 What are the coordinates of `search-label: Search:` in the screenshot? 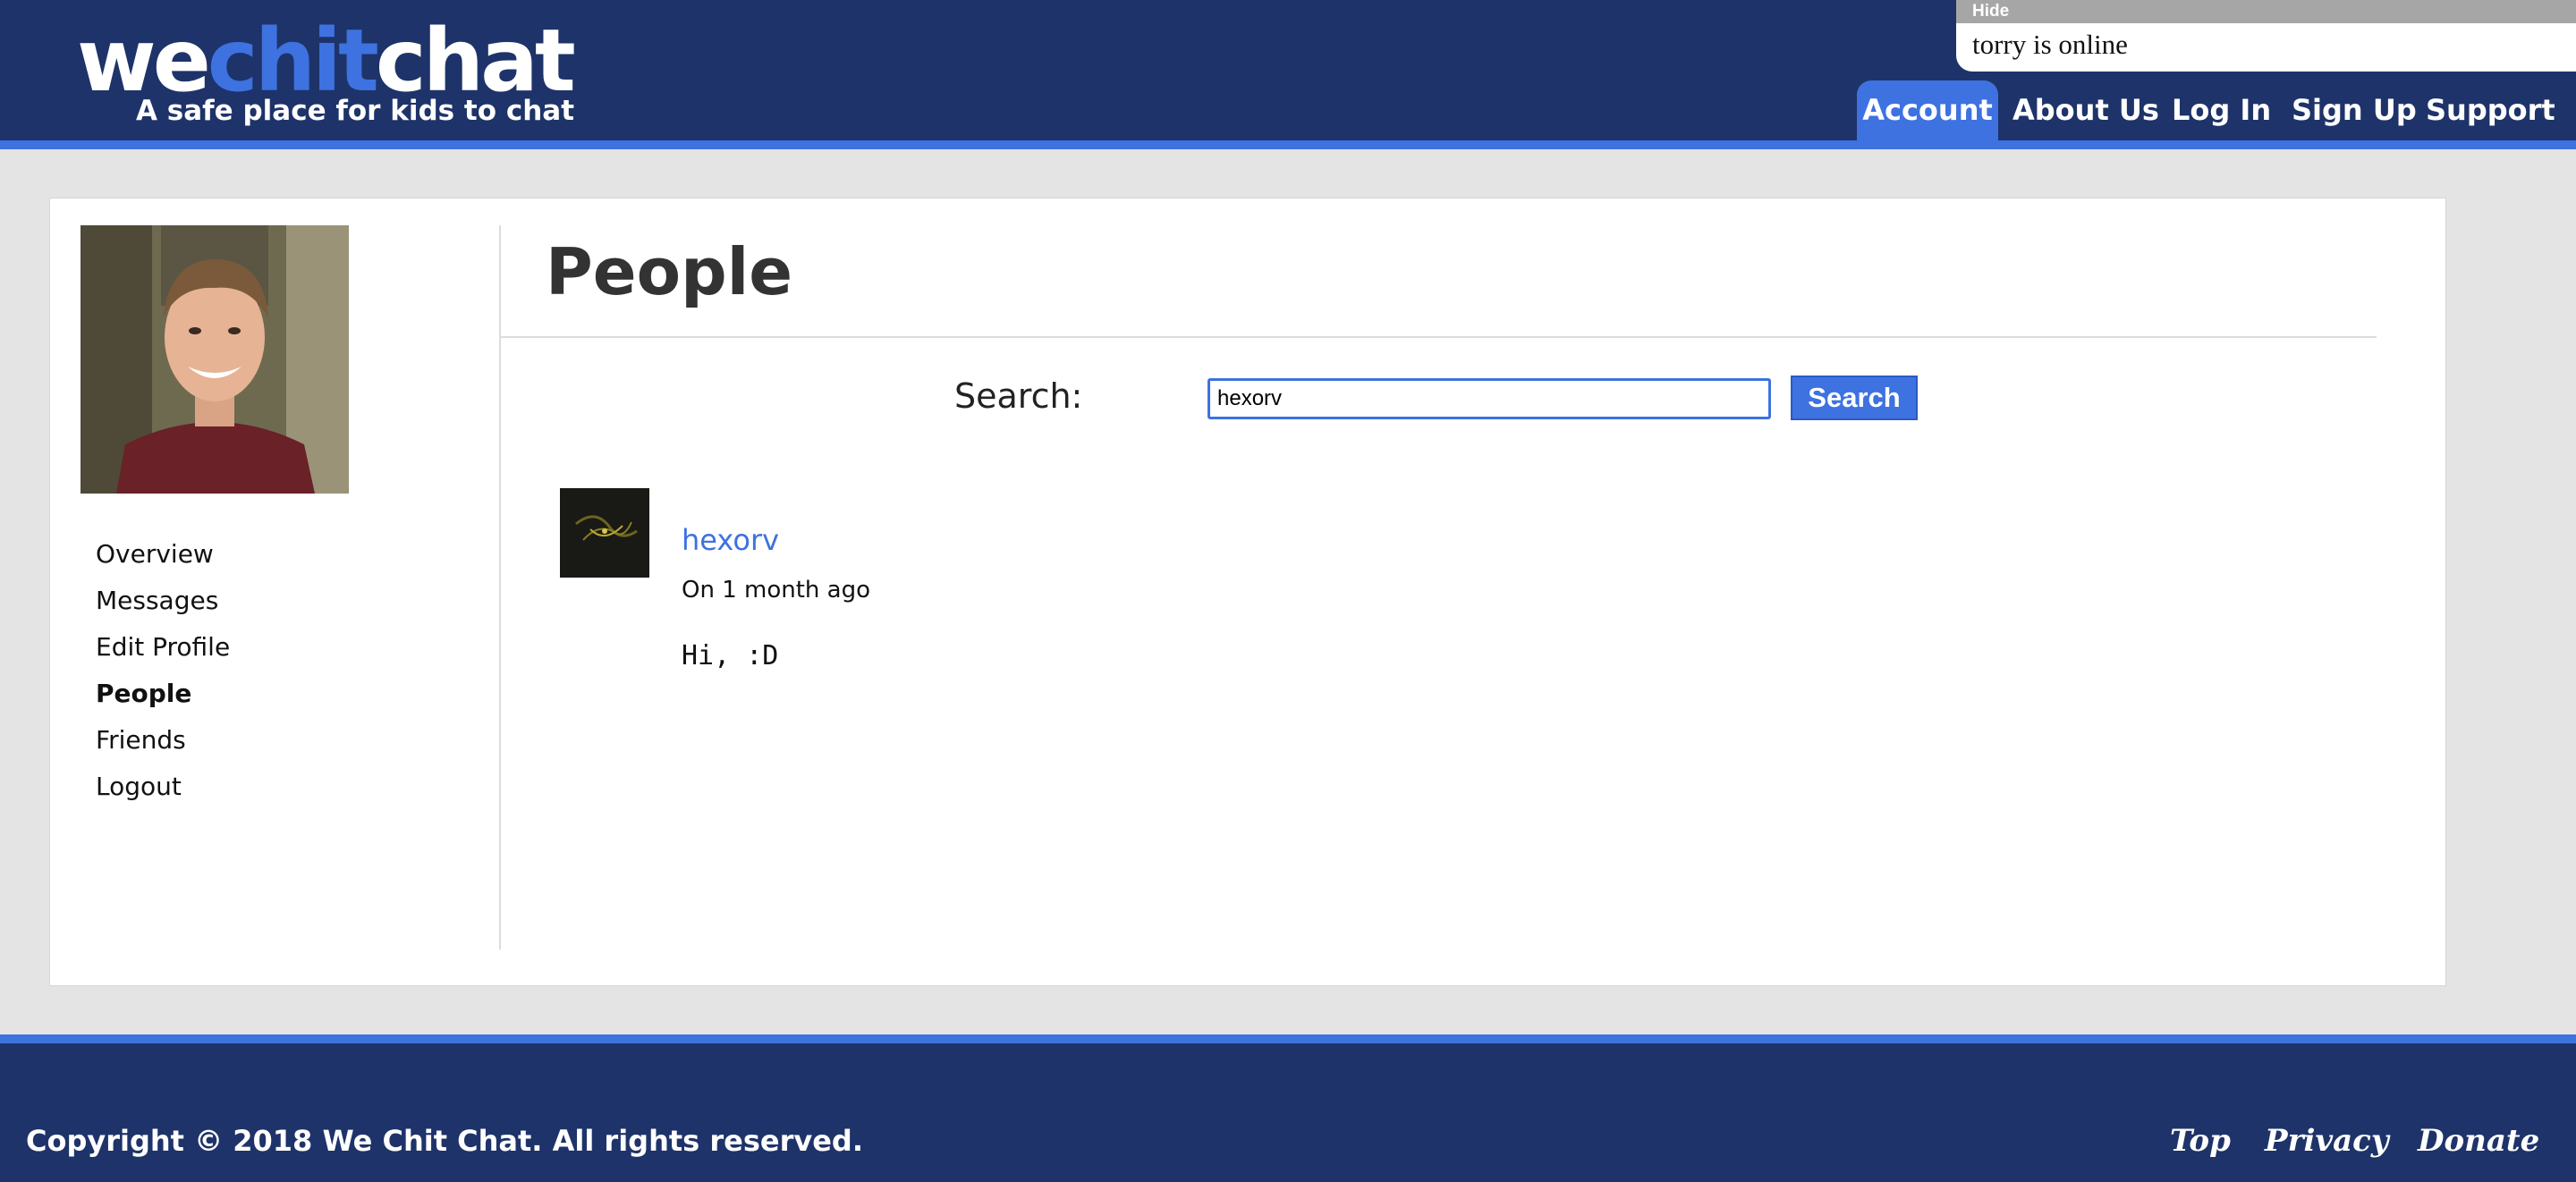 It's located at (1018, 396).